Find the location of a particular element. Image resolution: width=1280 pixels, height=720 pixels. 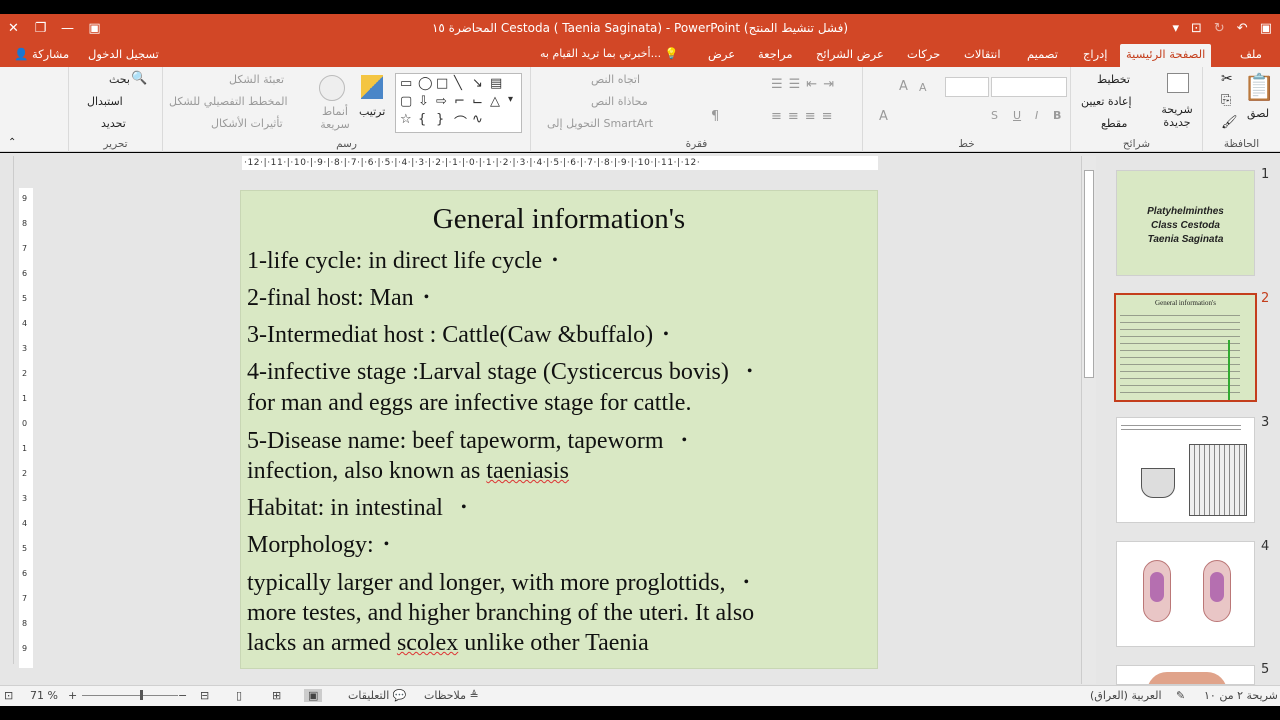

align-icons: ≡≡≡≡ is located at coordinates (805, 116).